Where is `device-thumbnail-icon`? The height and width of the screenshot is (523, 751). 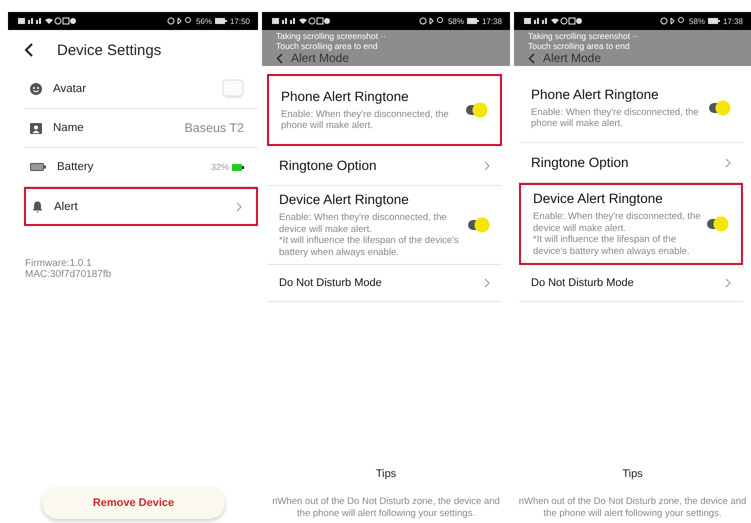
device-thumbnail-icon is located at coordinates (233, 89).